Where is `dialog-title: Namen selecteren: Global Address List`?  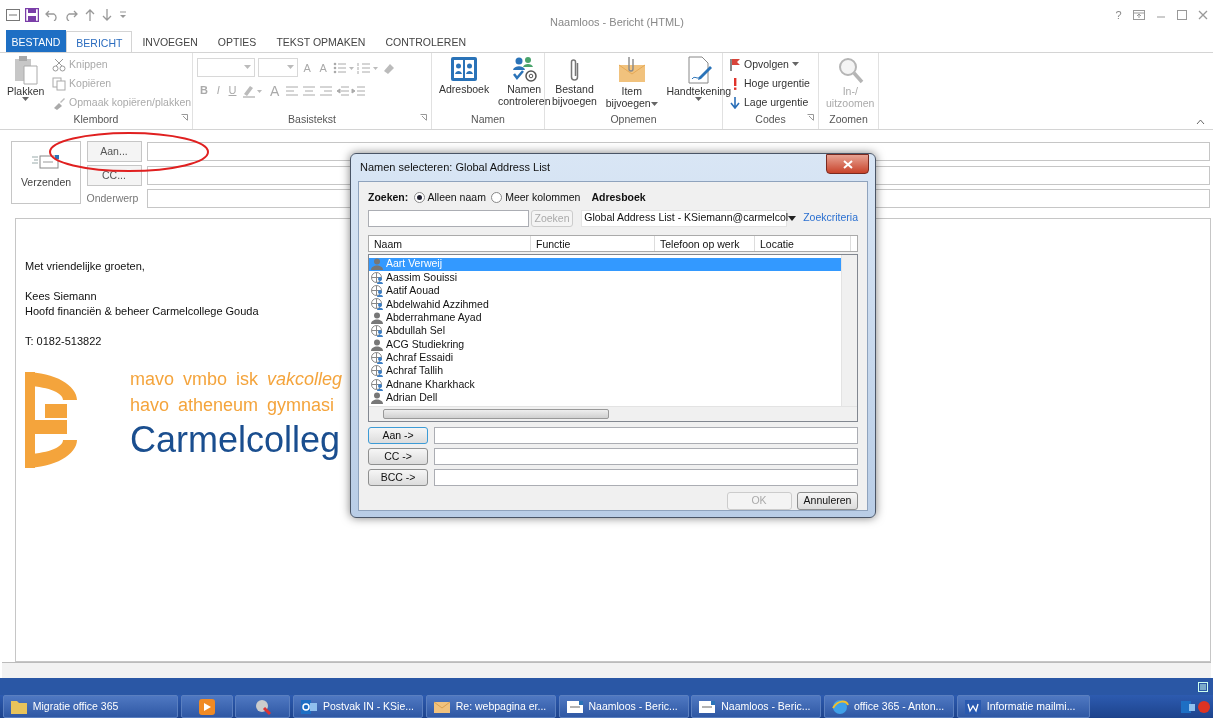 dialog-title: Namen selecteren: Global Address List is located at coordinates (455, 168).